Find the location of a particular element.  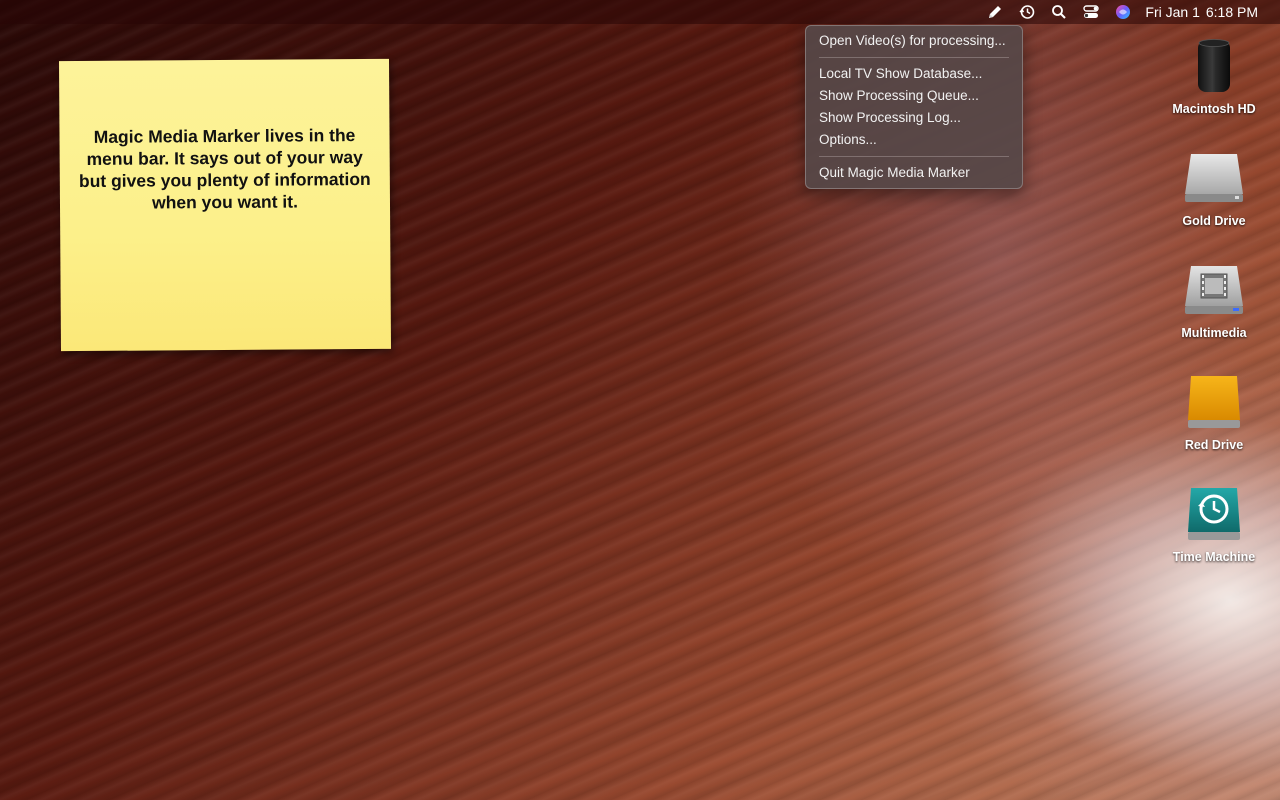

desktop-icon-label: Red Drive is located at coordinates (1214, 445).